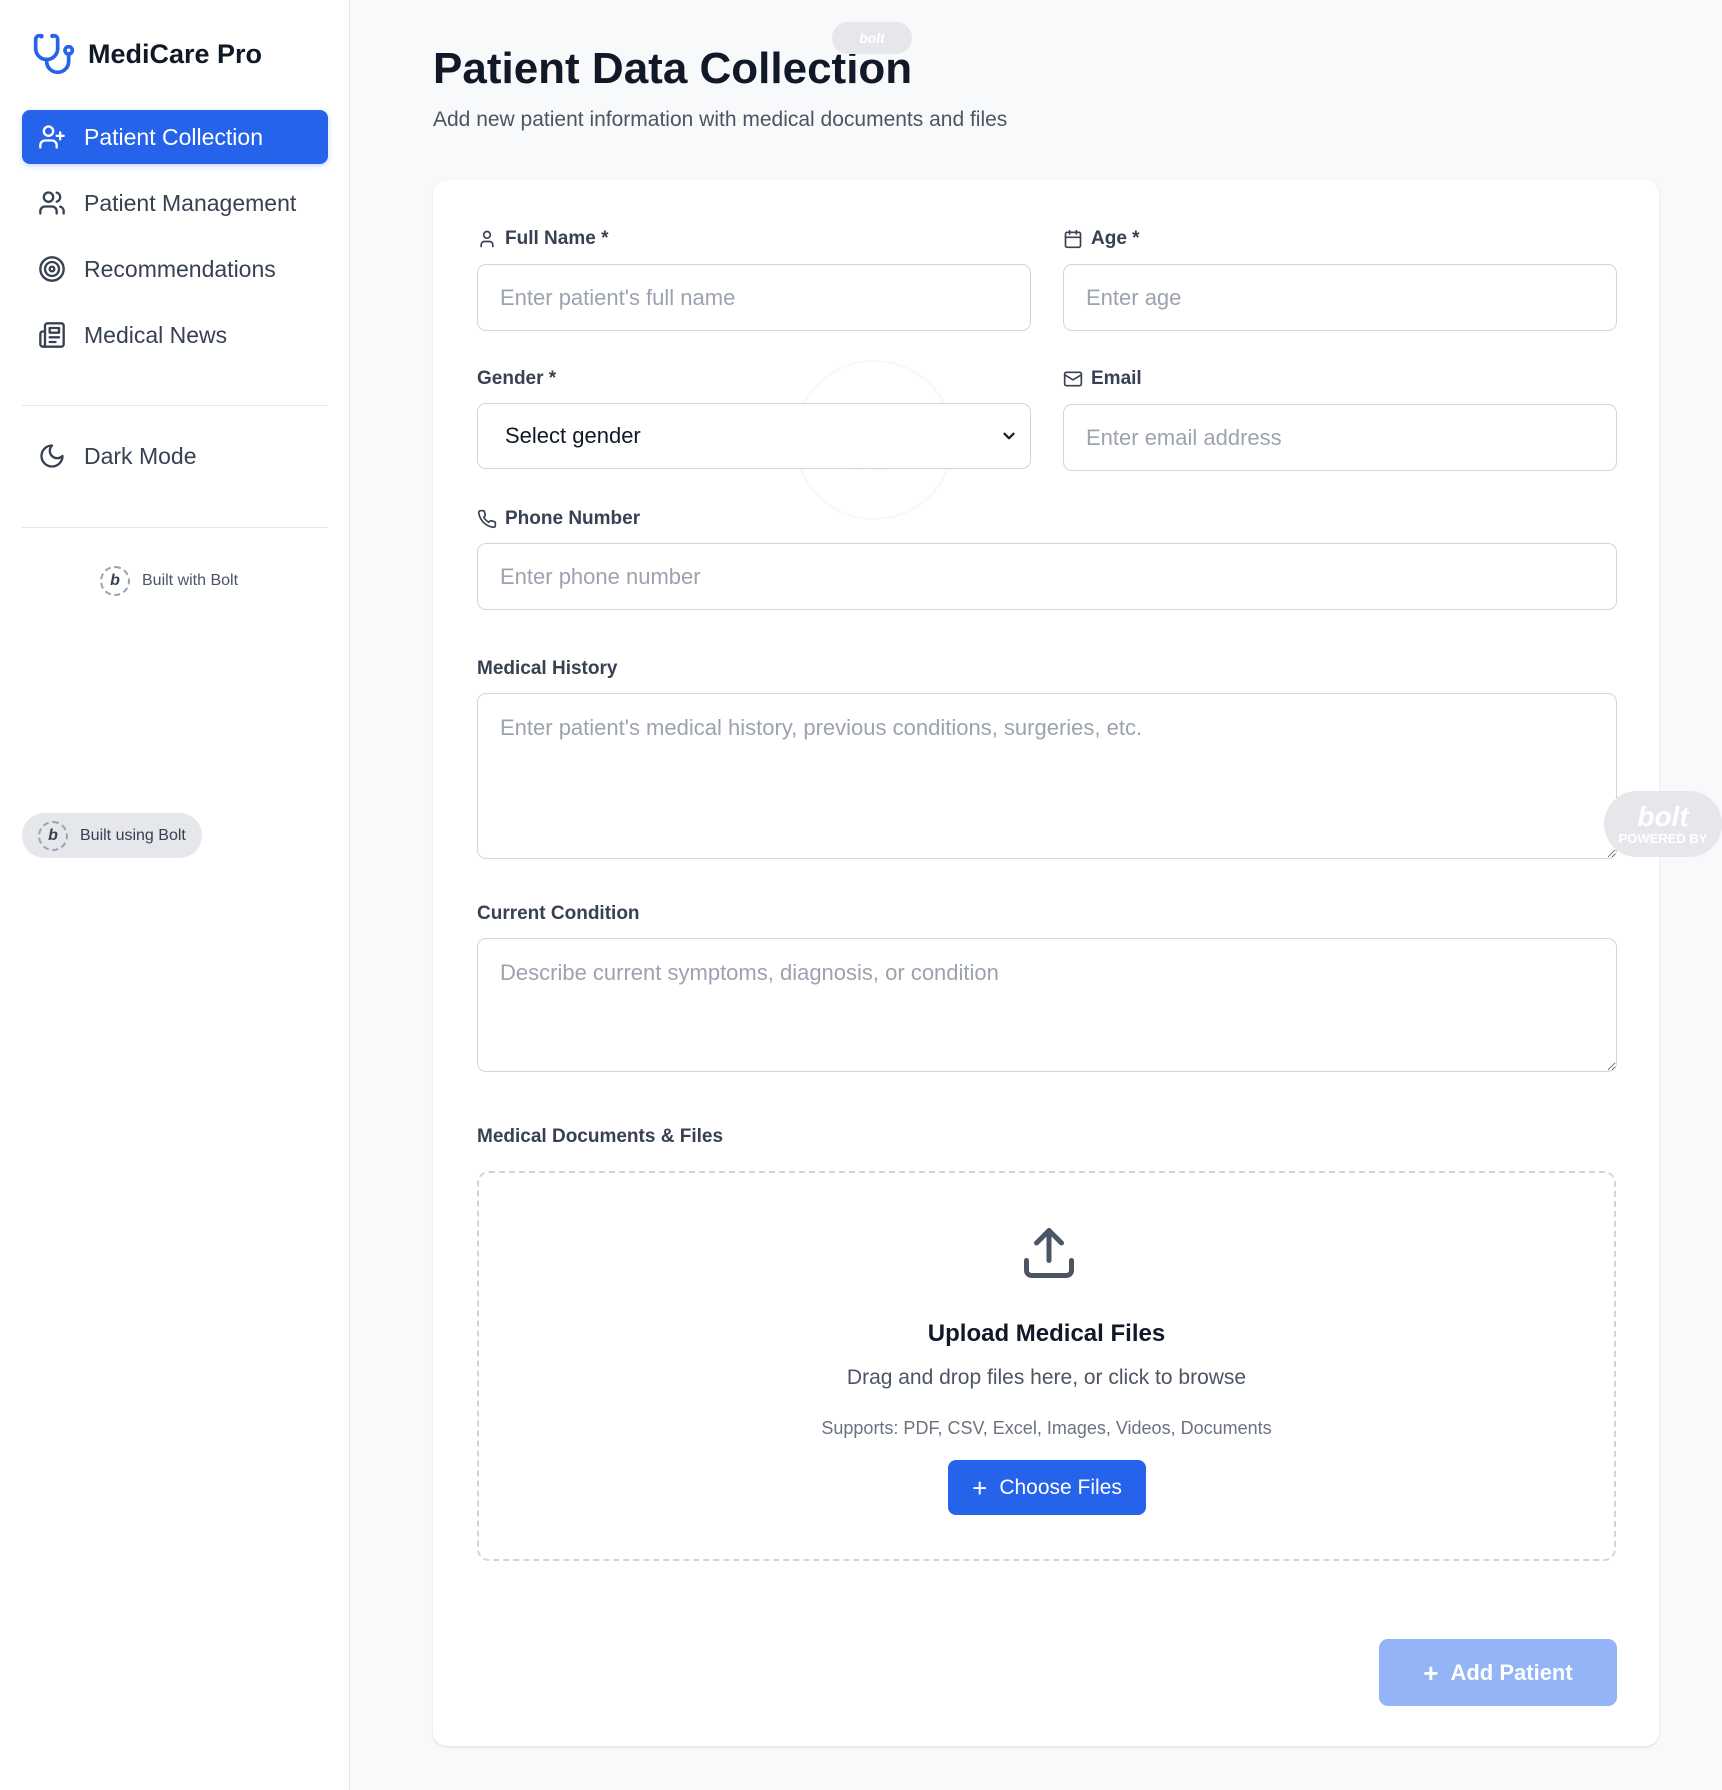  I want to click on sidebar-item-label: Medical News, so click(156, 334).